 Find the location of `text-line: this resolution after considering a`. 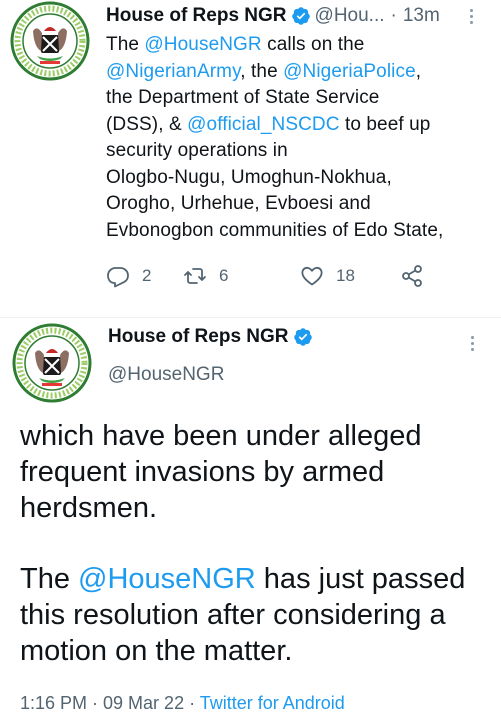

text-line: this resolution after considering a is located at coordinates (233, 615).